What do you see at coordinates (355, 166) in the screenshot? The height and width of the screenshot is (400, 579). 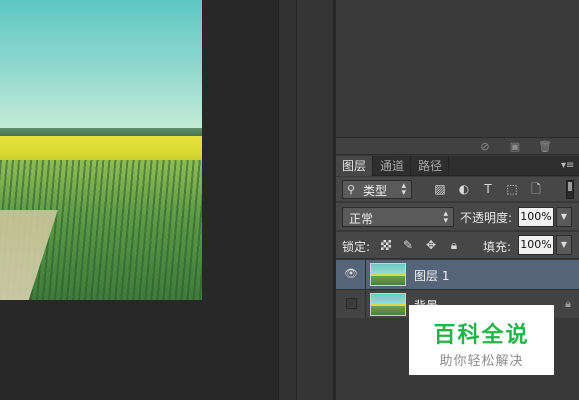 I see `tab-layers: 图层` at bounding box center [355, 166].